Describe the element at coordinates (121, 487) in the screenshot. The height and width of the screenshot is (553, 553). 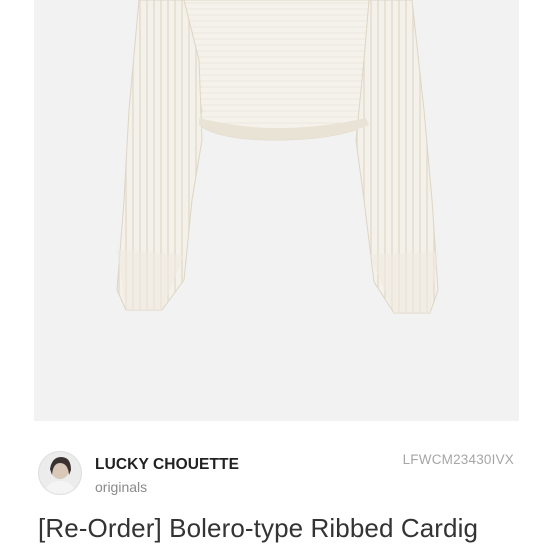
I see `brand-subtitle: originals` at that location.